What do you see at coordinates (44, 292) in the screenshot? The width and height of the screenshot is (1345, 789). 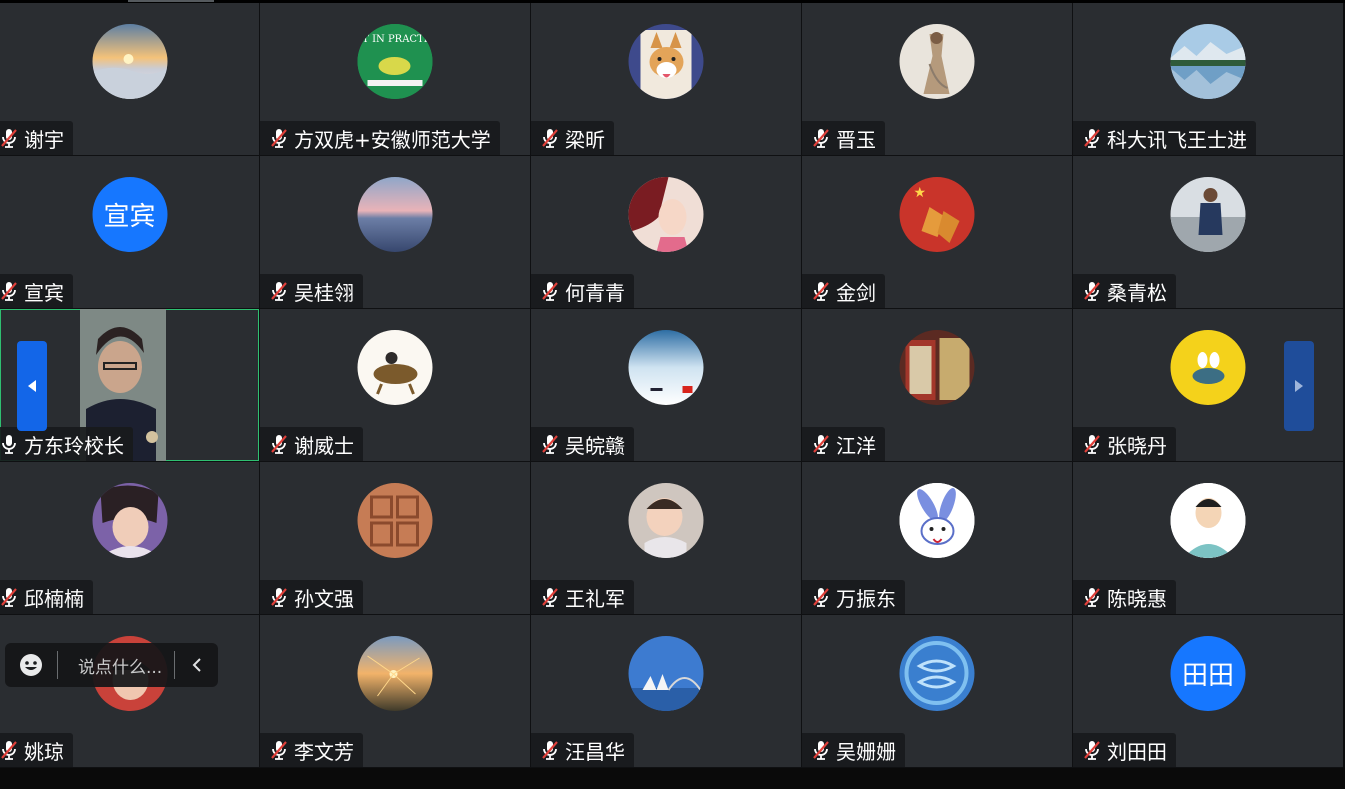 I see `participant-name: 宣宾` at bounding box center [44, 292].